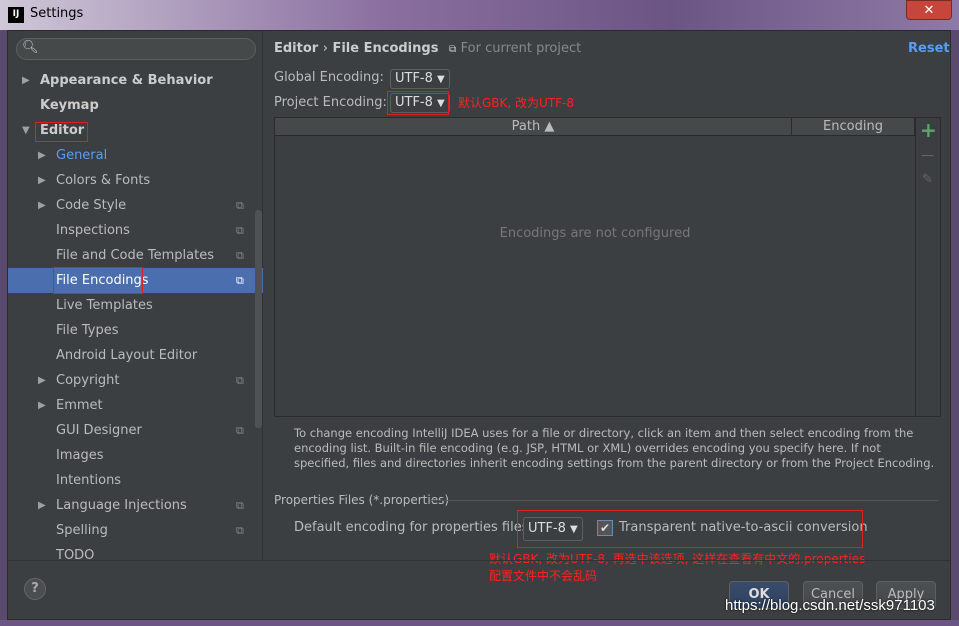 The height and width of the screenshot is (626, 959). Describe the element at coordinates (135, 455) in the screenshot. I see `sidebar-item-images: Images` at that location.